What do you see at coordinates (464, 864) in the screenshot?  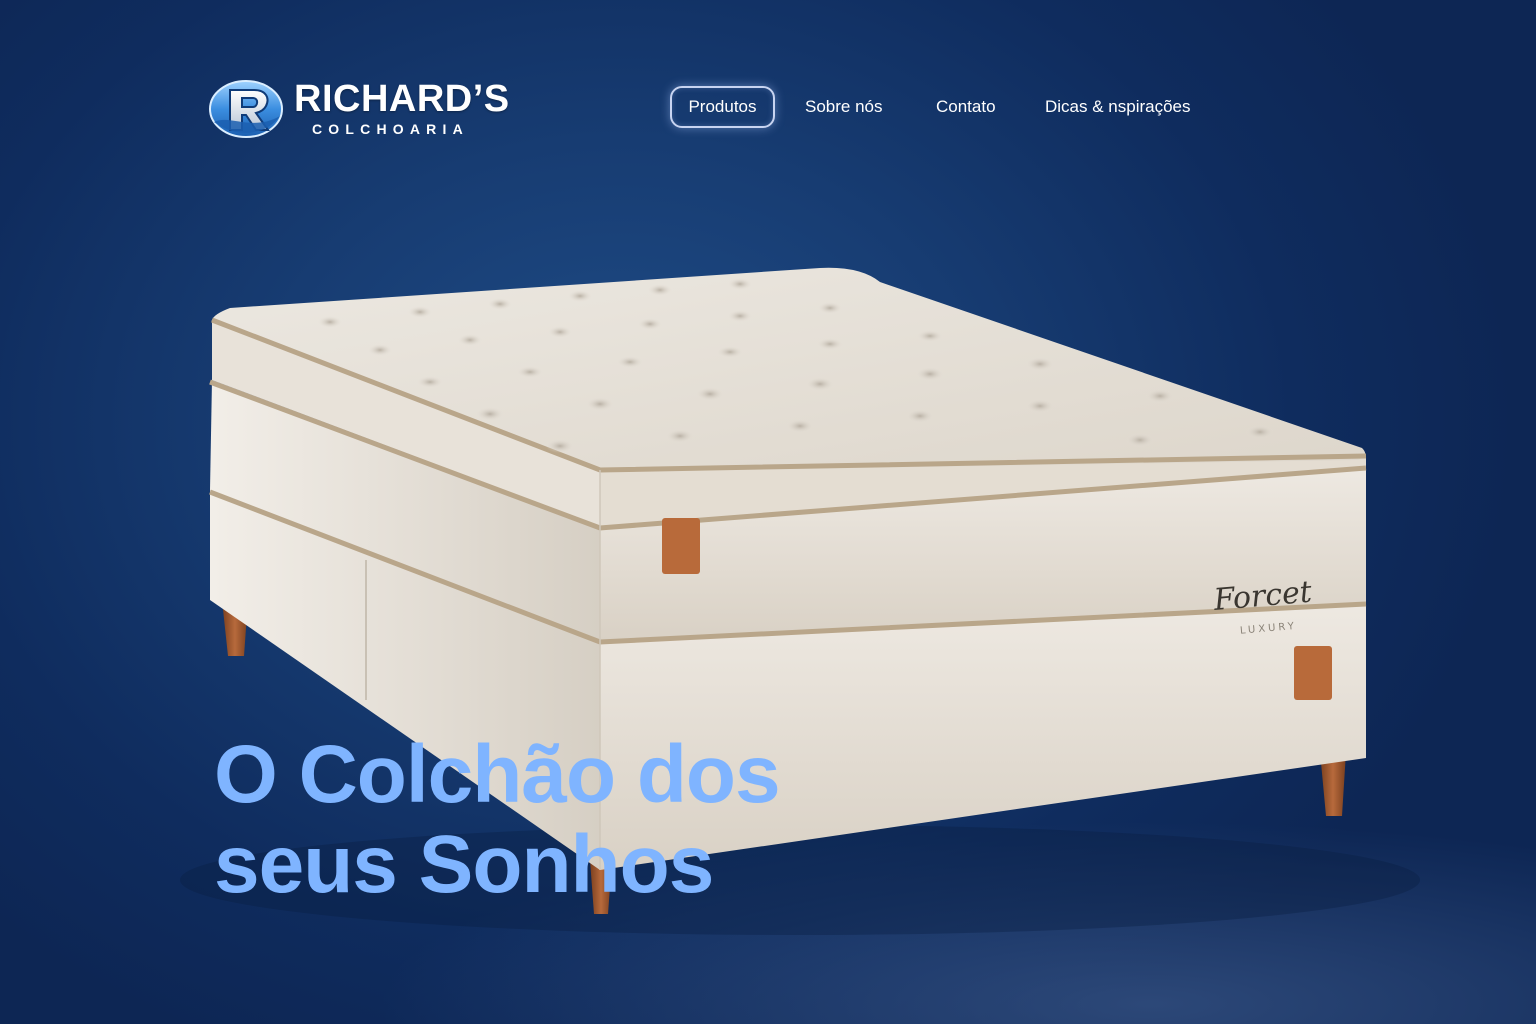 I see `hero-headline-line2: seus Sonhos` at bounding box center [464, 864].